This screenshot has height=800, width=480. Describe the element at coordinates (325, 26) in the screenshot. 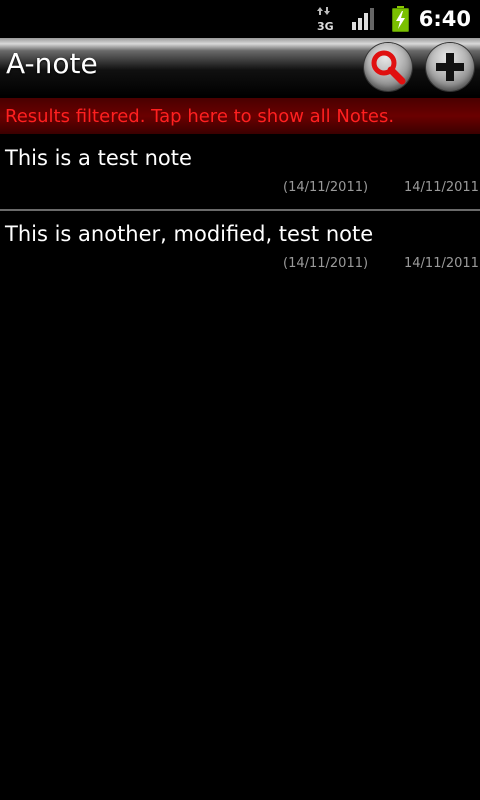

I see `svg-text: 3G` at that location.